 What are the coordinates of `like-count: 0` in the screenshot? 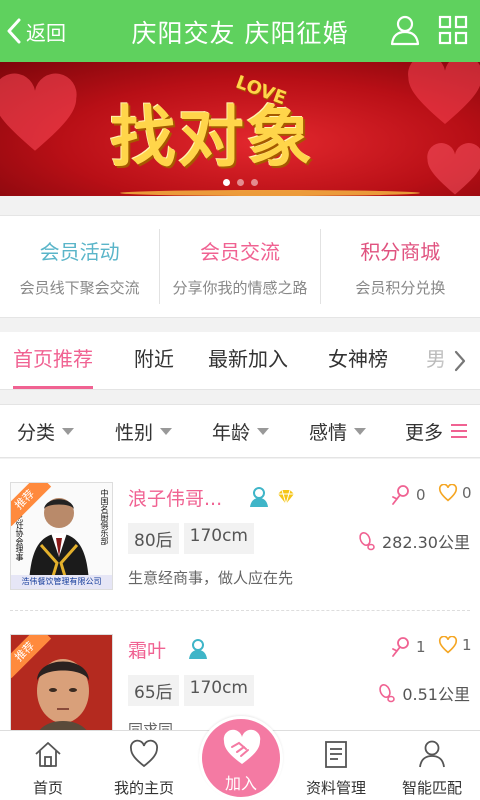 It's located at (455, 493).